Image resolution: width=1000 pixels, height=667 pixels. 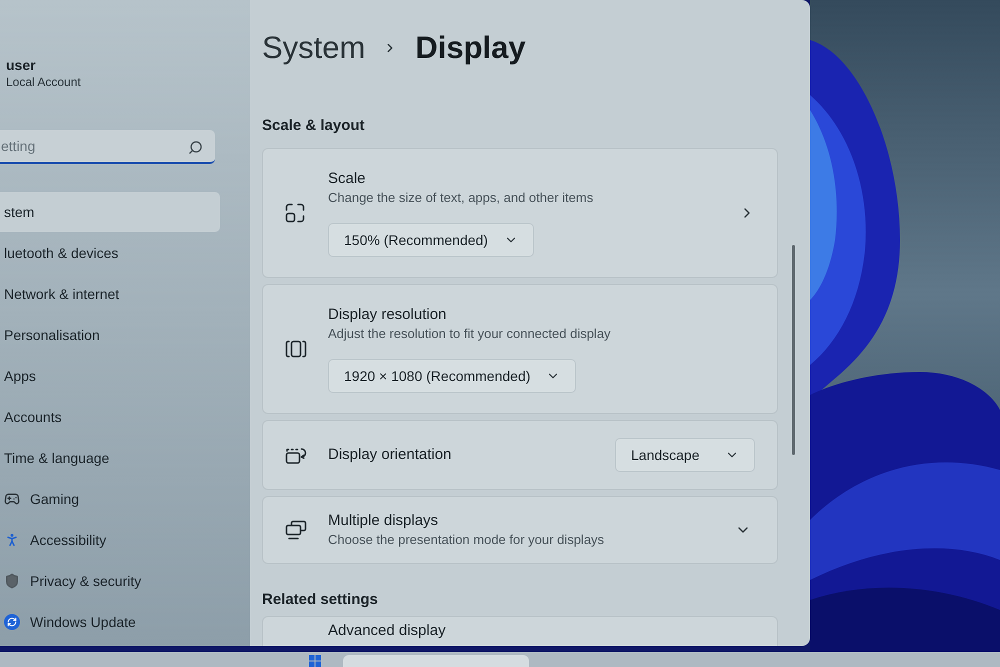 What do you see at coordinates (296, 349) in the screenshot?
I see `resolution-icon` at bounding box center [296, 349].